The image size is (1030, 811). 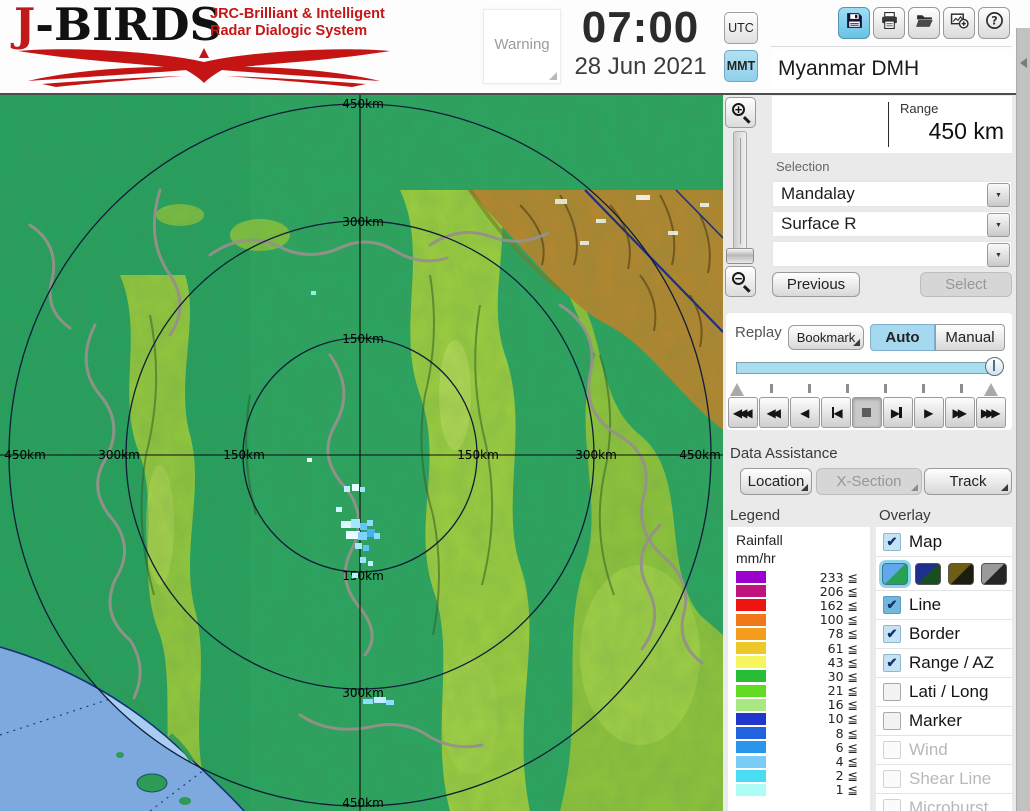 What do you see at coordinates (892, 663) in the screenshot?
I see `checkbox-range-az: ✔` at bounding box center [892, 663].